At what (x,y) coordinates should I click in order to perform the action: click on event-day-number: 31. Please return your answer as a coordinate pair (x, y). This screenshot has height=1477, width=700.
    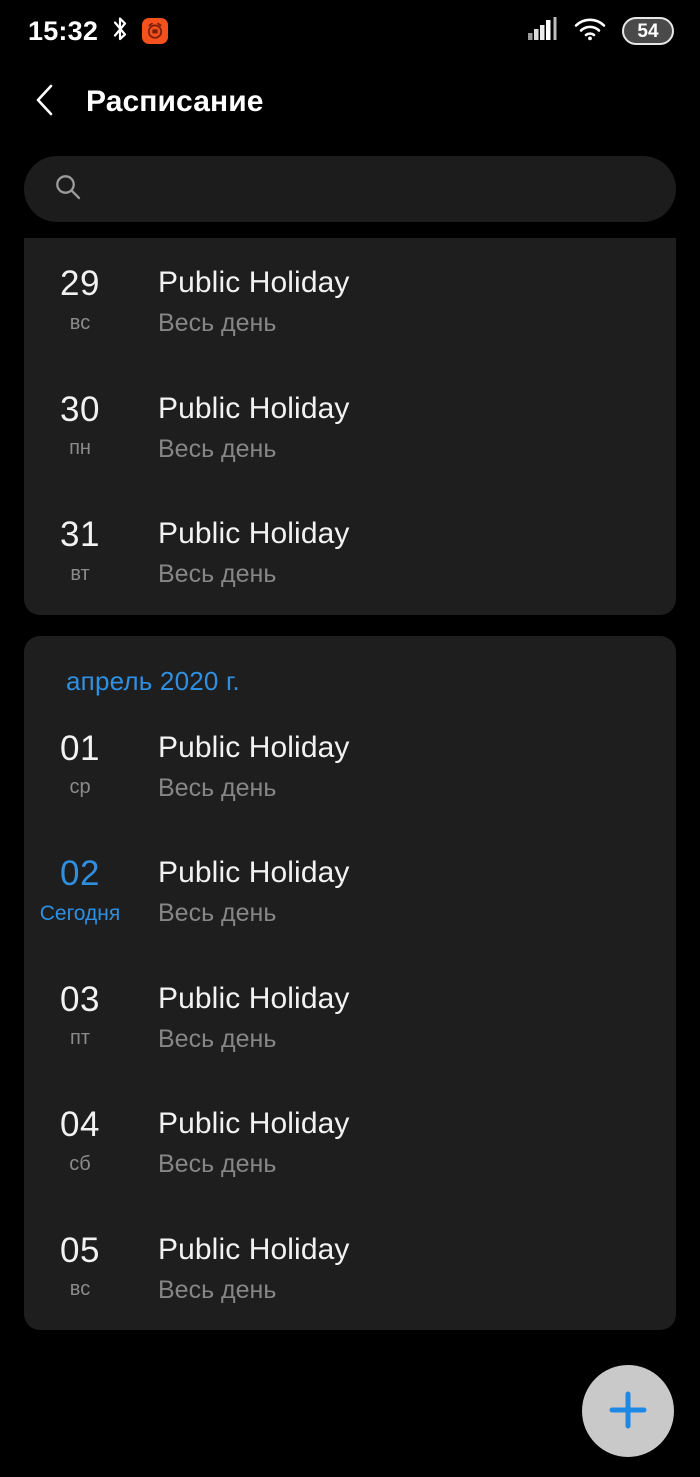
    Looking at the image, I should click on (80, 534).